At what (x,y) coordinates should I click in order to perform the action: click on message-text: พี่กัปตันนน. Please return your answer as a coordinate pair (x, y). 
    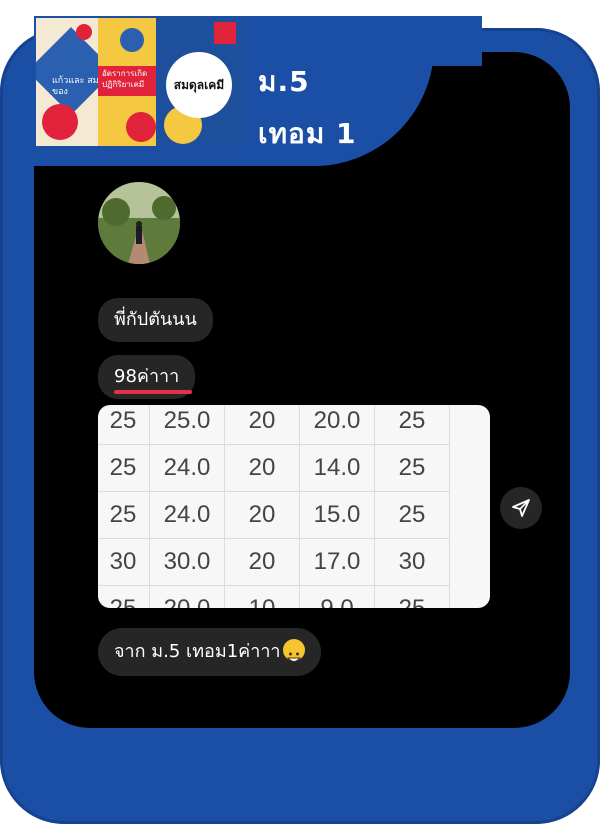
    Looking at the image, I should click on (155, 319).